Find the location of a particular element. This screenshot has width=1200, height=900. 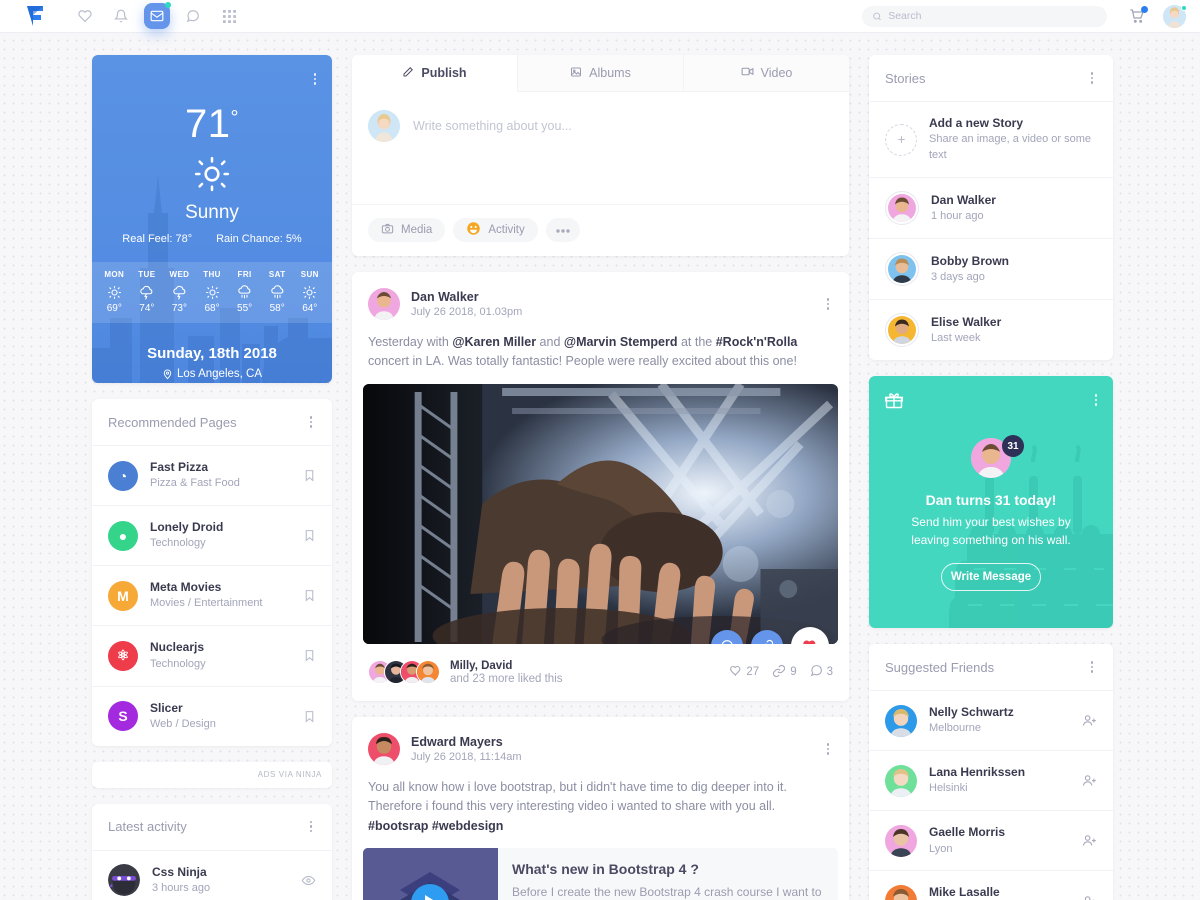

composer-activity-button: Activity is located at coordinates (495, 230).